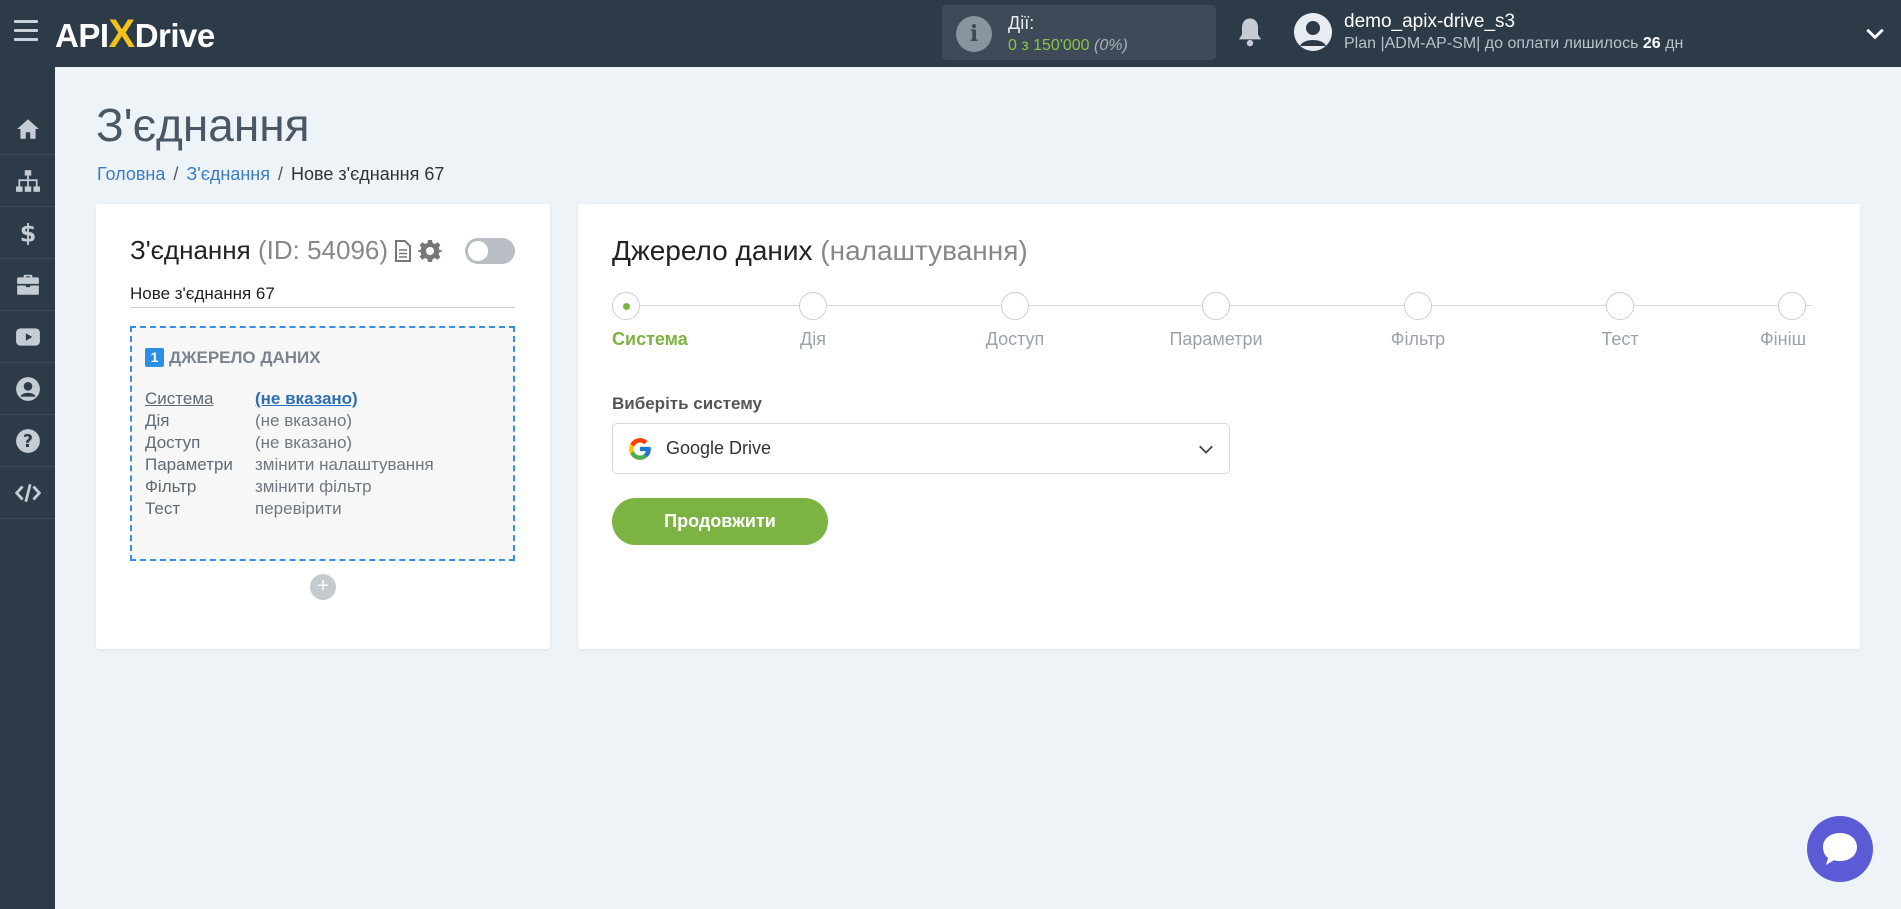  I want to click on sidebar-item-video, so click(27, 337).